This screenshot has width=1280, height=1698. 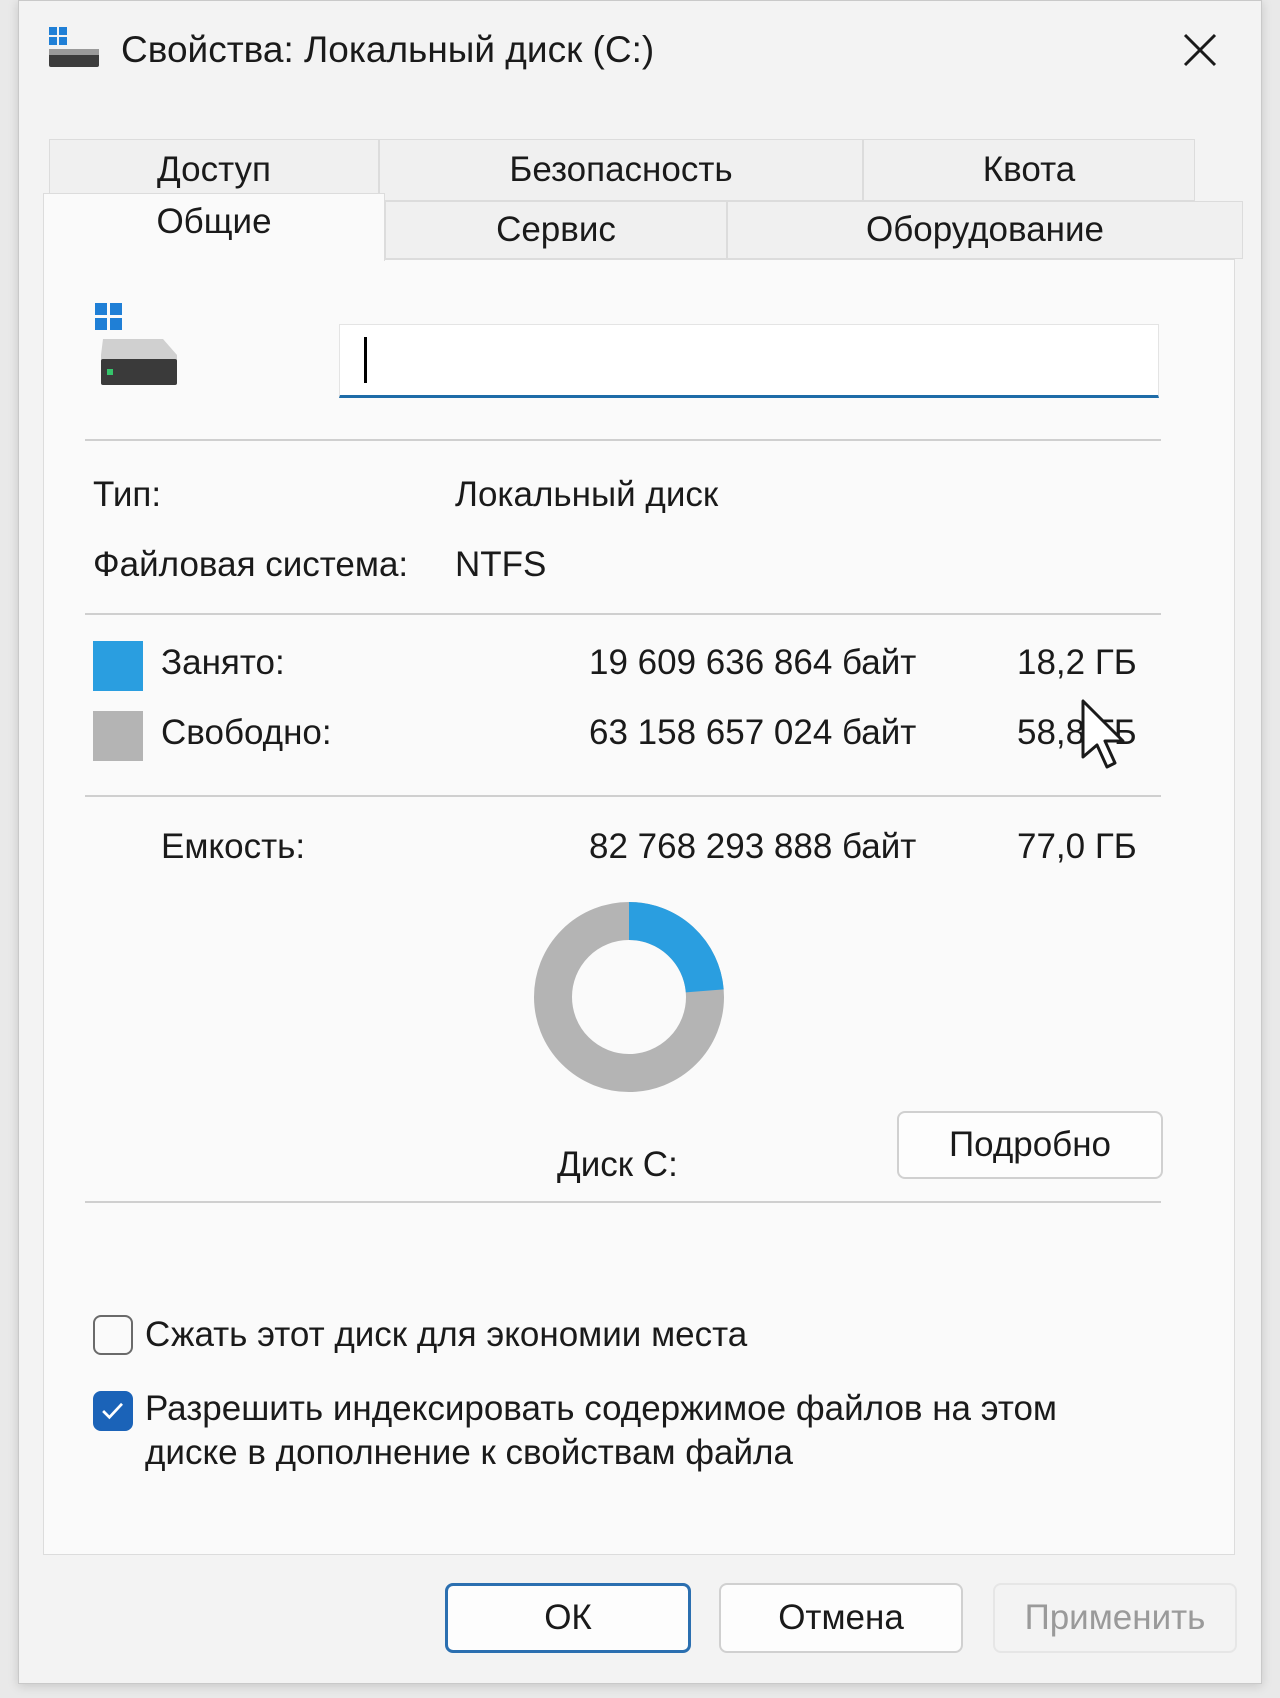 What do you see at coordinates (749, 361) in the screenshot?
I see `volume-name-input` at bounding box center [749, 361].